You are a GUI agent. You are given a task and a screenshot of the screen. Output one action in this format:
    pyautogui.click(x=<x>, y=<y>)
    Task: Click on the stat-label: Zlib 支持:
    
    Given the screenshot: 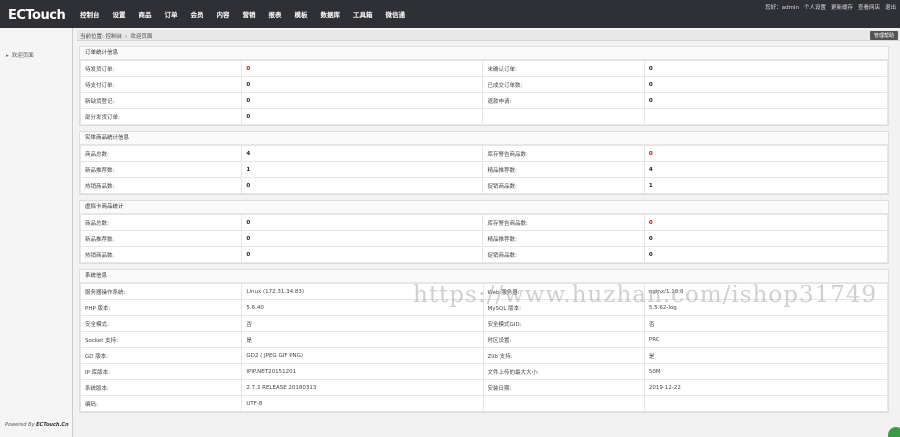 What is the action you would take?
    pyautogui.click(x=563, y=355)
    